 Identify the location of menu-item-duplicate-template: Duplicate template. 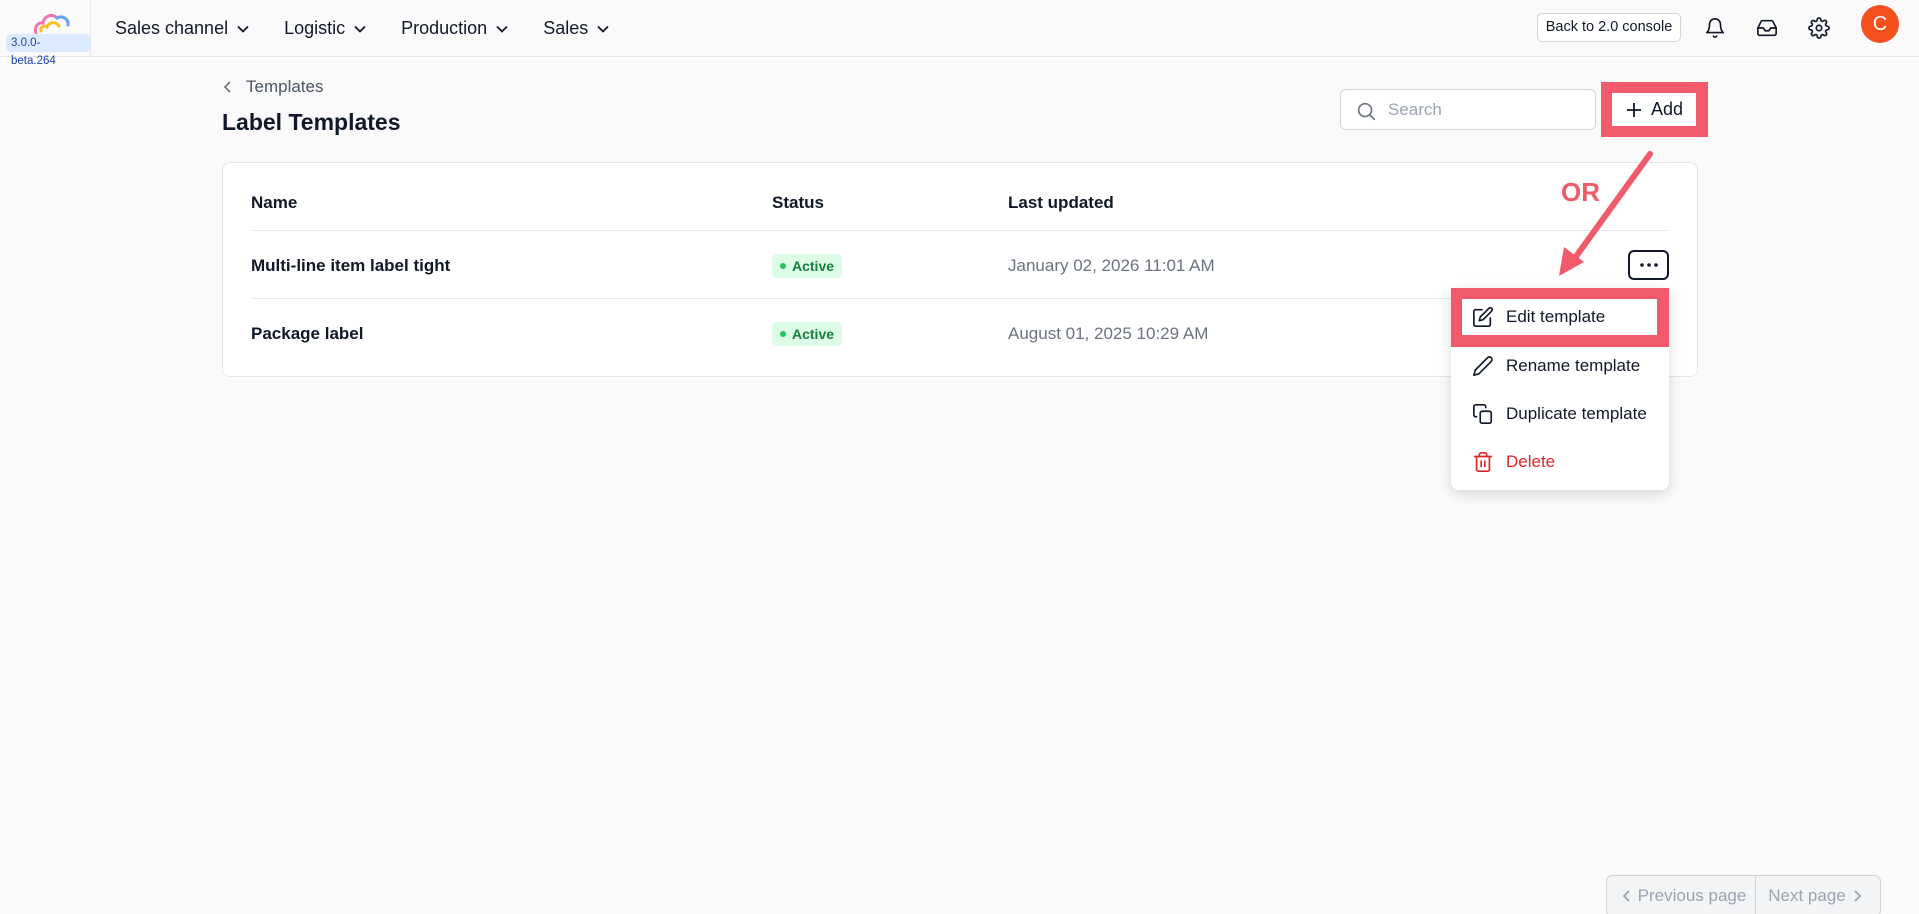
(1559, 414).